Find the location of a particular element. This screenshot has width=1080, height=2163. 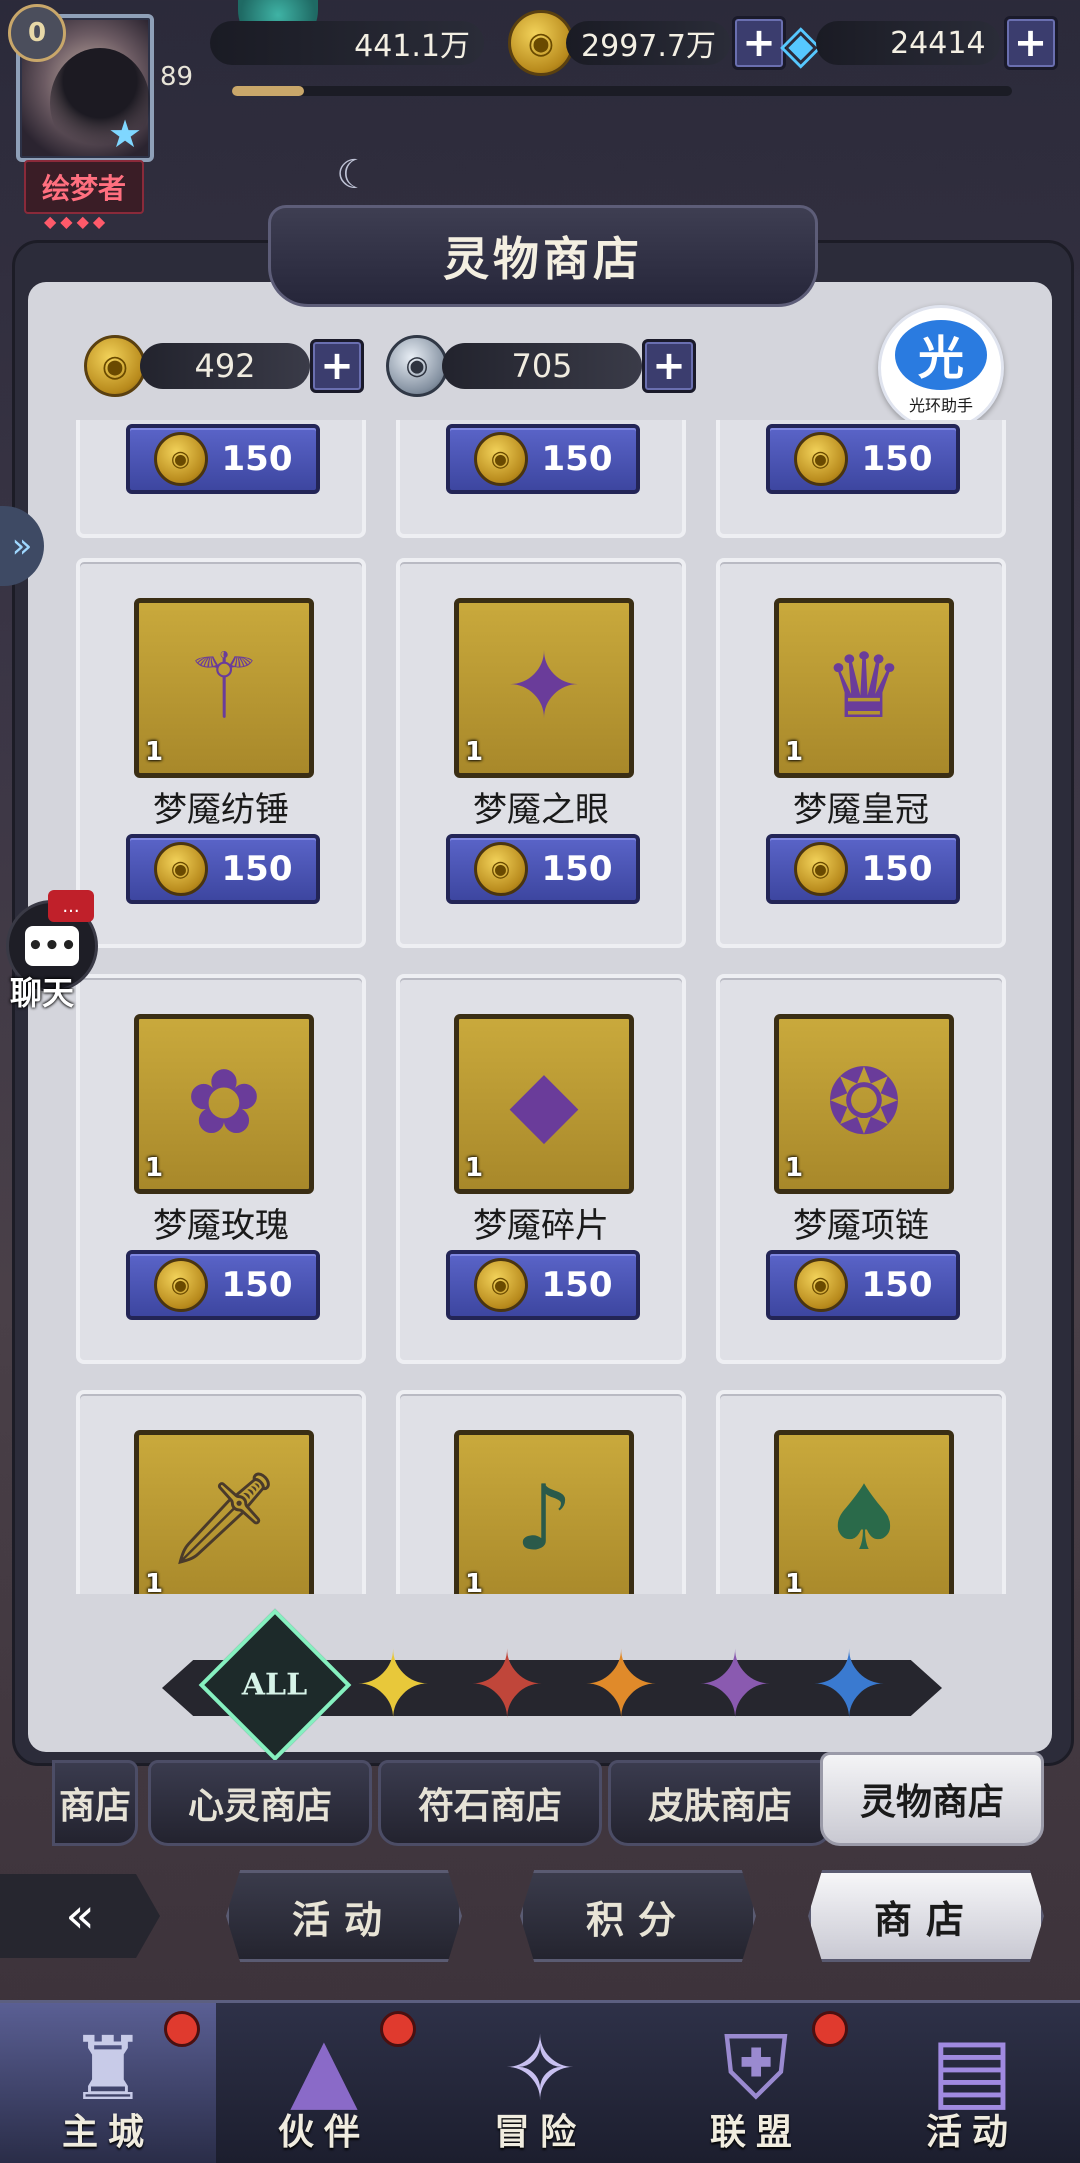

sub-nav-events: 活动 is located at coordinates (344, 1916).